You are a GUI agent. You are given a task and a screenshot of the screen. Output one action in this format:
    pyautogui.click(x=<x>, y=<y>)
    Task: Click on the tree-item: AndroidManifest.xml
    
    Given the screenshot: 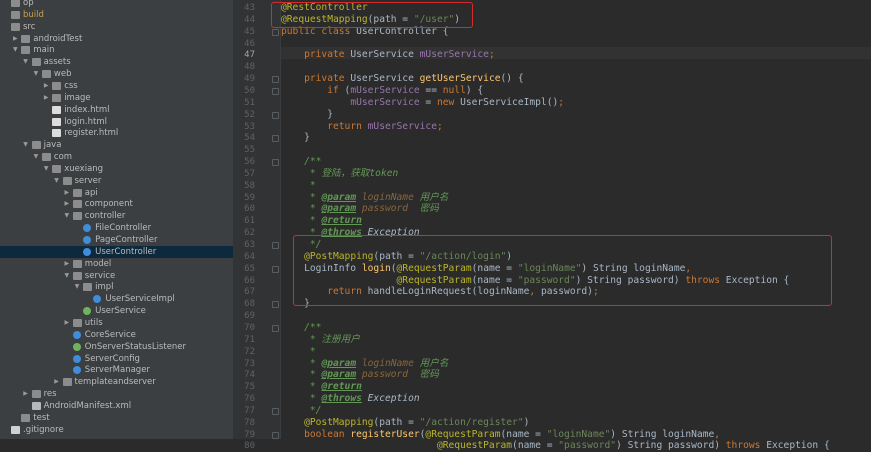 What is the action you would take?
    pyautogui.click(x=116, y=406)
    